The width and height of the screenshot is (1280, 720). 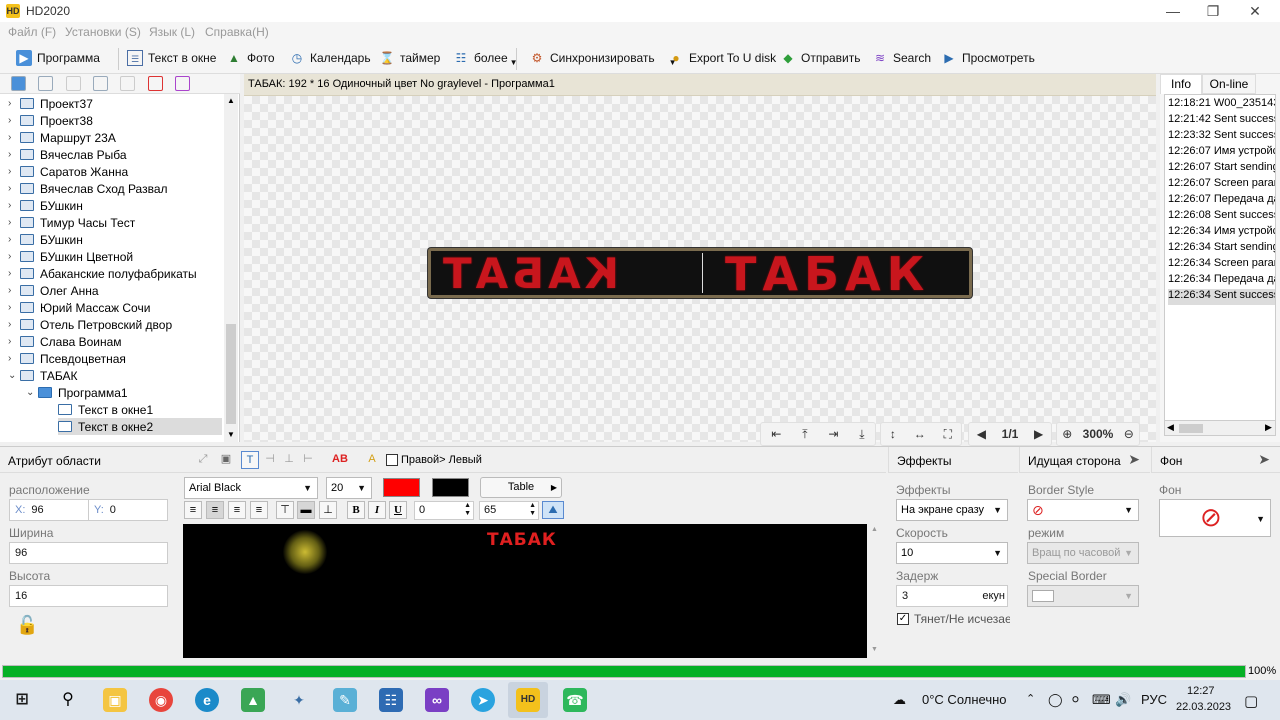 What do you see at coordinates (1221, 169) in the screenshot?
I see `log-entry: 12:26:07 Start sending` at bounding box center [1221, 169].